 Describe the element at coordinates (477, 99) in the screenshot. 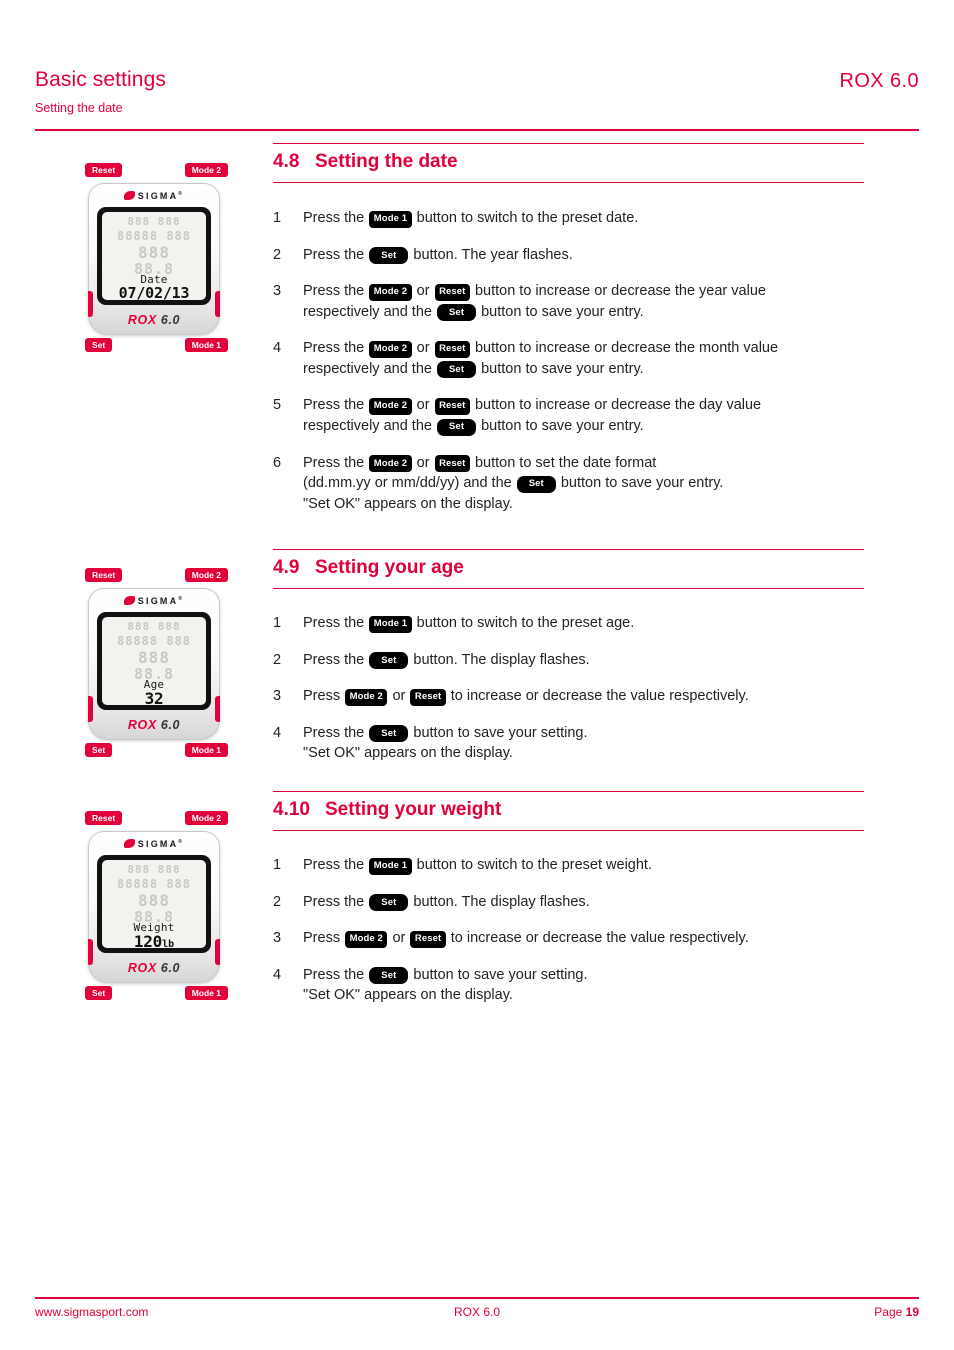

I see `page-header: Basic settings Setting the date ROX 6.0` at that location.